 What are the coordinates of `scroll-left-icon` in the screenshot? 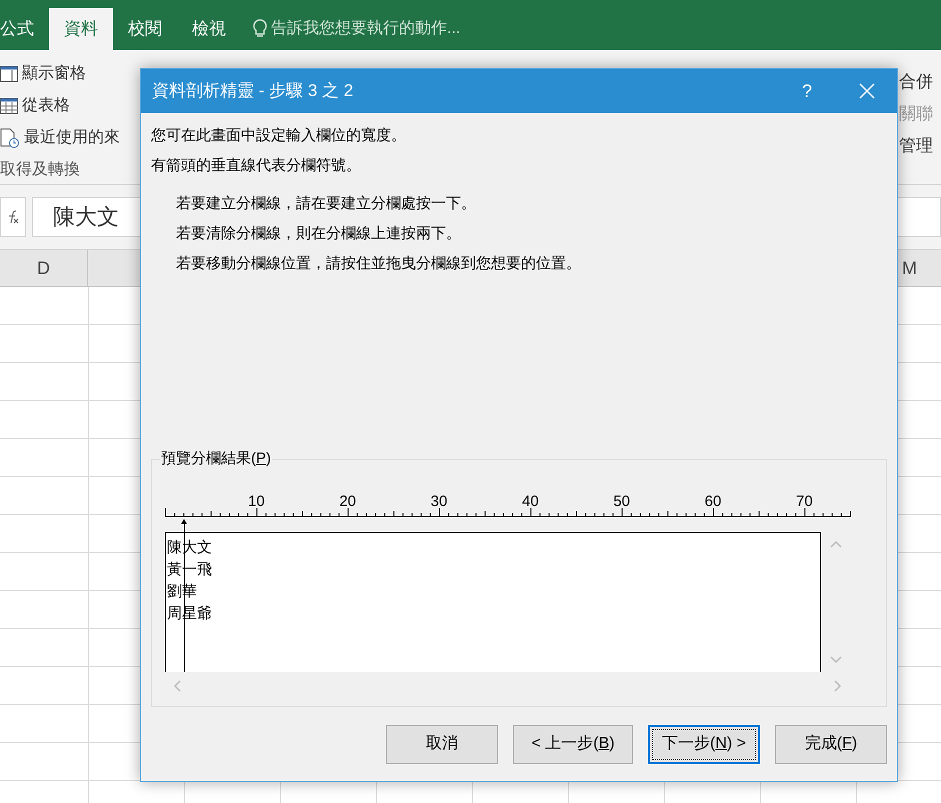 It's located at (177, 686).